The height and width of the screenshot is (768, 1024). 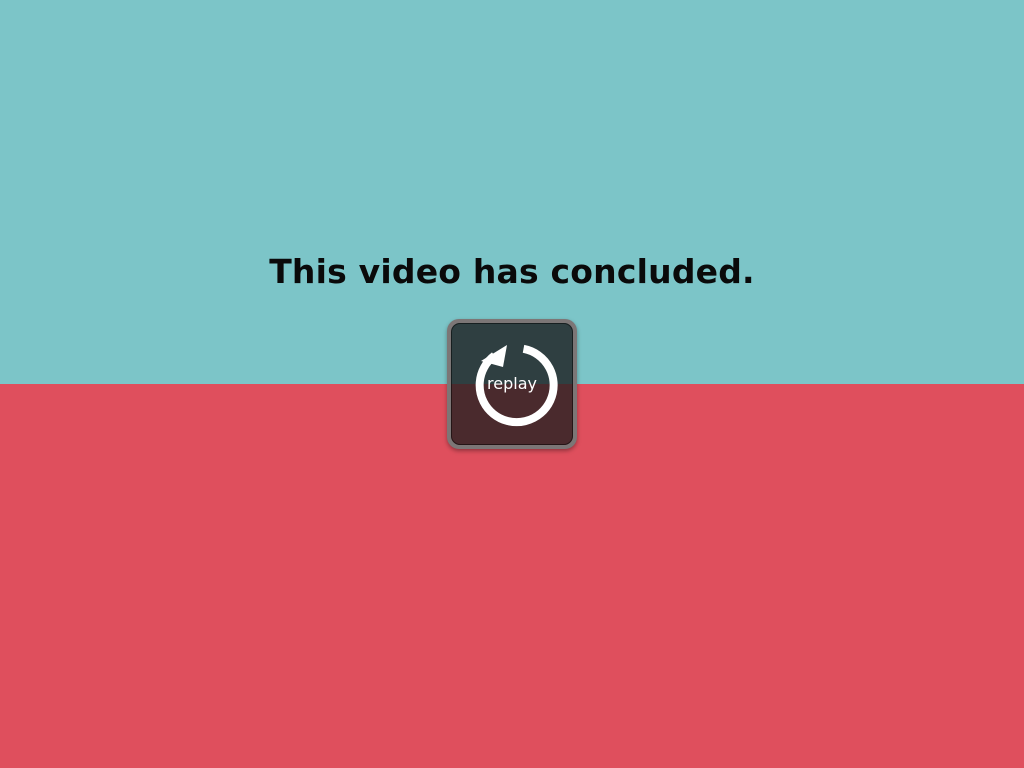 I want to click on replay-label: replay, so click(x=512, y=383).